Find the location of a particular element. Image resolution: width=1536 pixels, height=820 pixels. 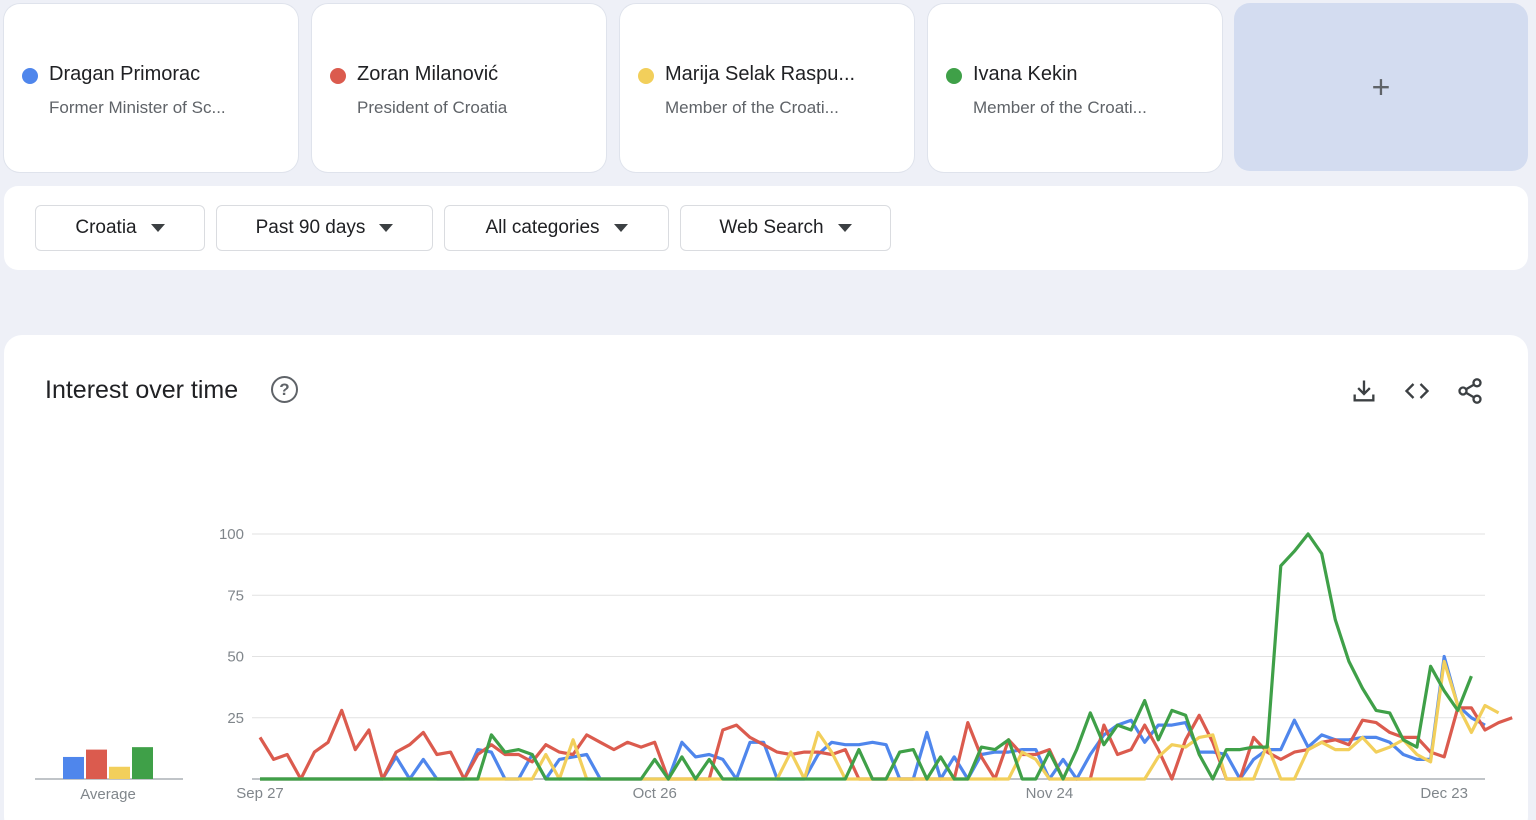

y-tick-label: 75 is located at coordinates (235, 595).